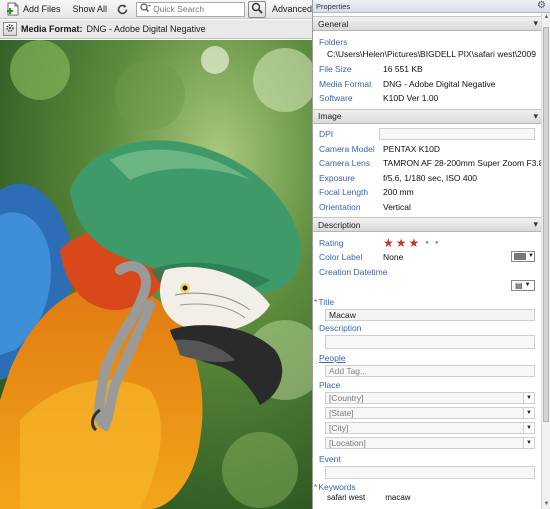 The width and height of the screenshot is (550, 509). I want to click on state-value: [State], so click(341, 412).